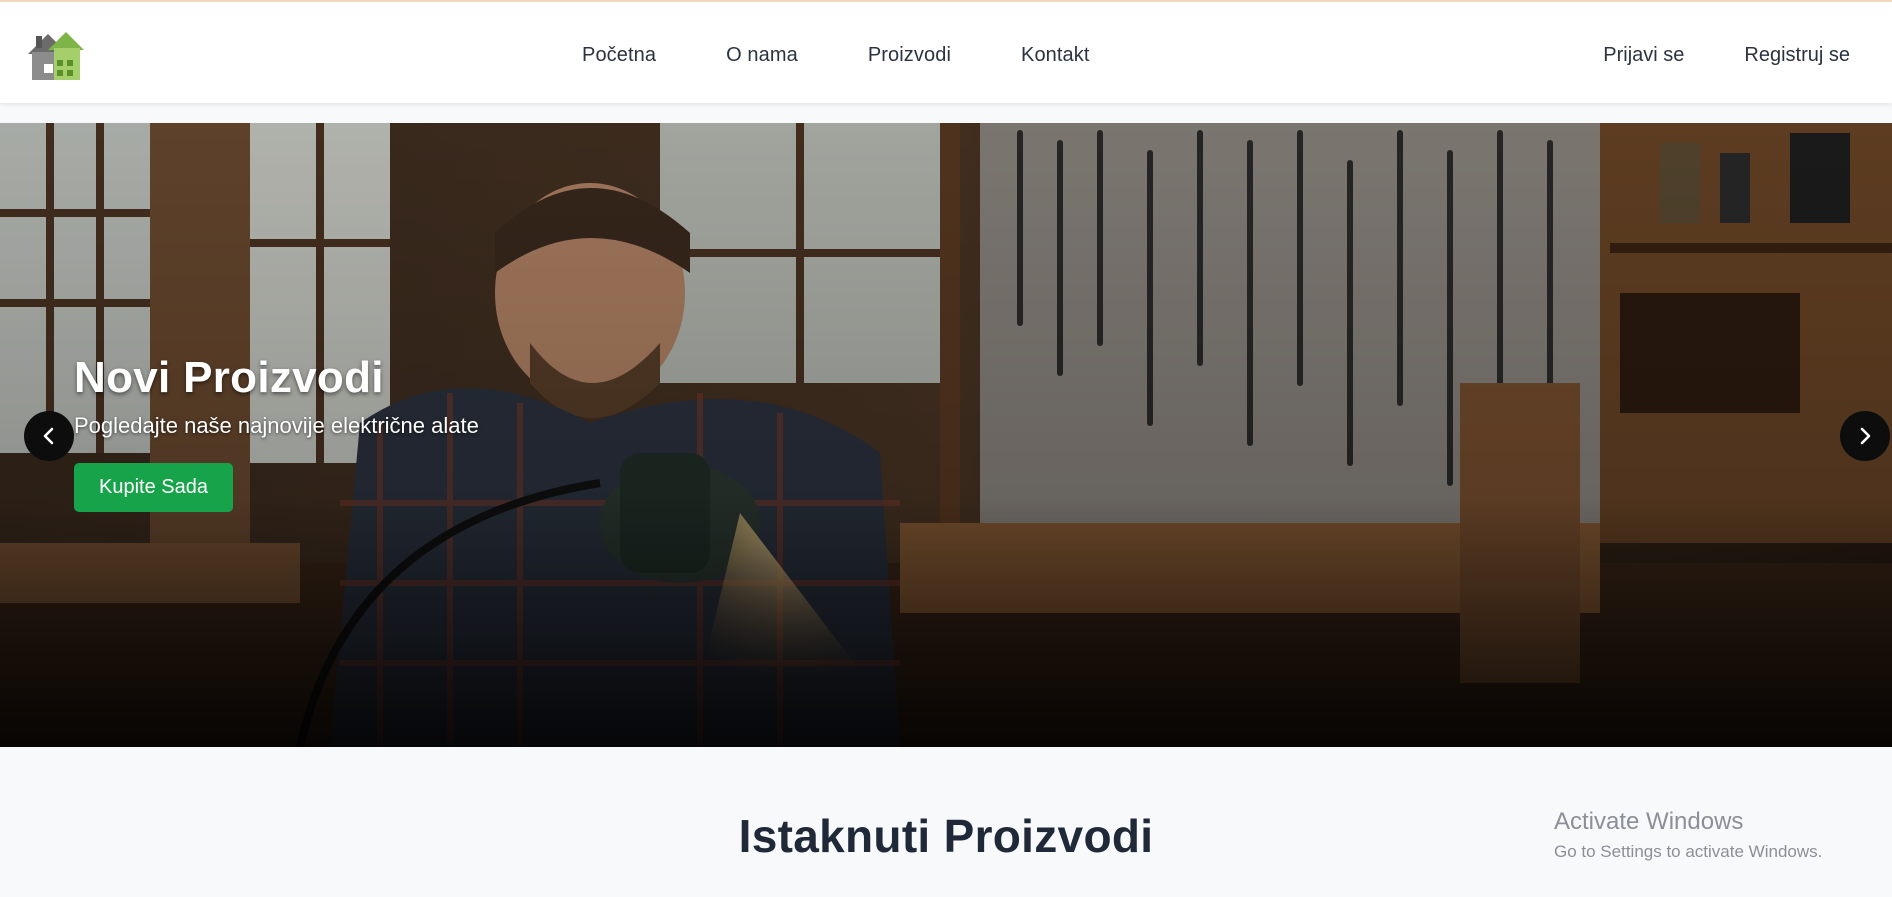 This screenshot has width=1892, height=897. What do you see at coordinates (1643, 55) in the screenshot?
I see `login-link: Prijavi se` at bounding box center [1643, 55].